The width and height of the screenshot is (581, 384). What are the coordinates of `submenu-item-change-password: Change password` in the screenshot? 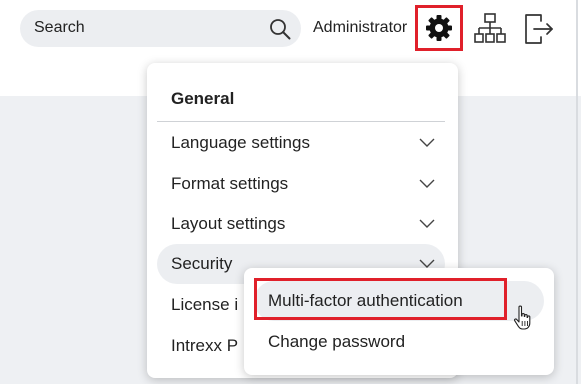 It's located at (399, 342).